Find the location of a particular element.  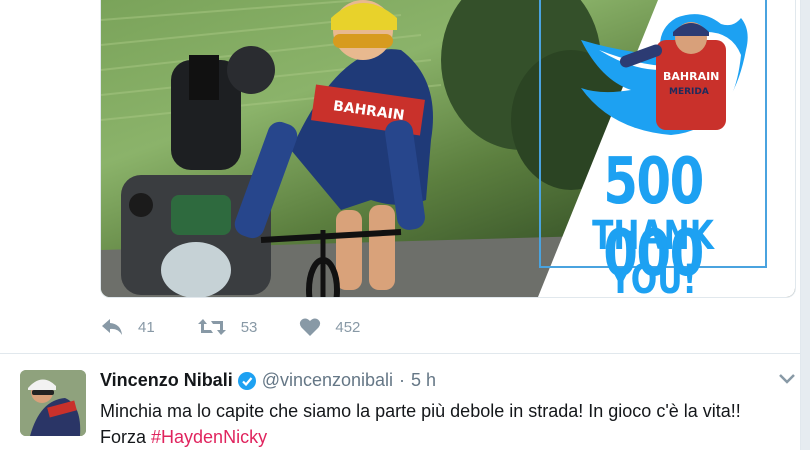

promo-thanks: THANK YOU! is located at coordinates (653, 255).